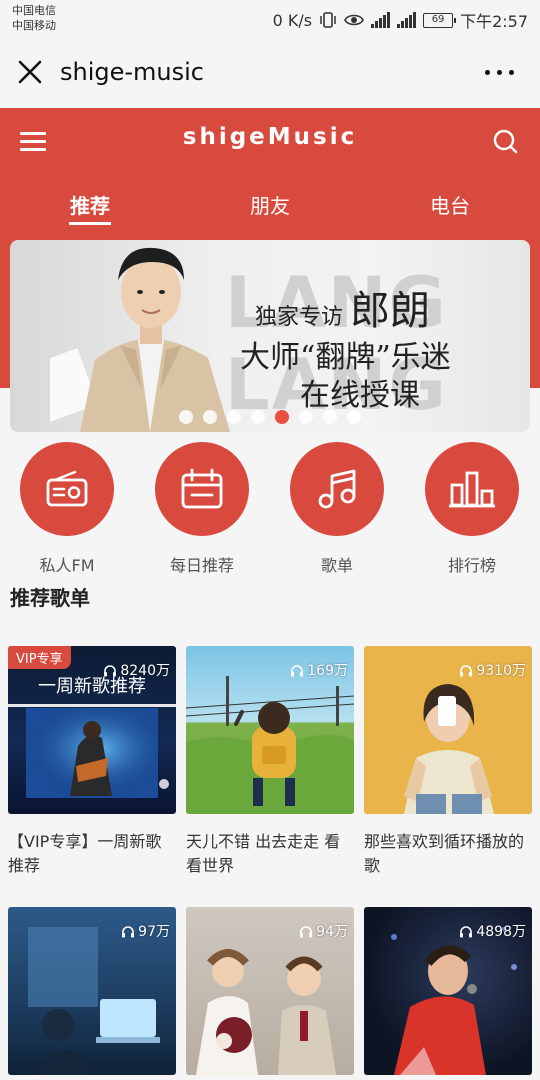 The width and height of the screenshot is (540, 1080). I want to click on feature-label: 私人FM, so click(67, 565).